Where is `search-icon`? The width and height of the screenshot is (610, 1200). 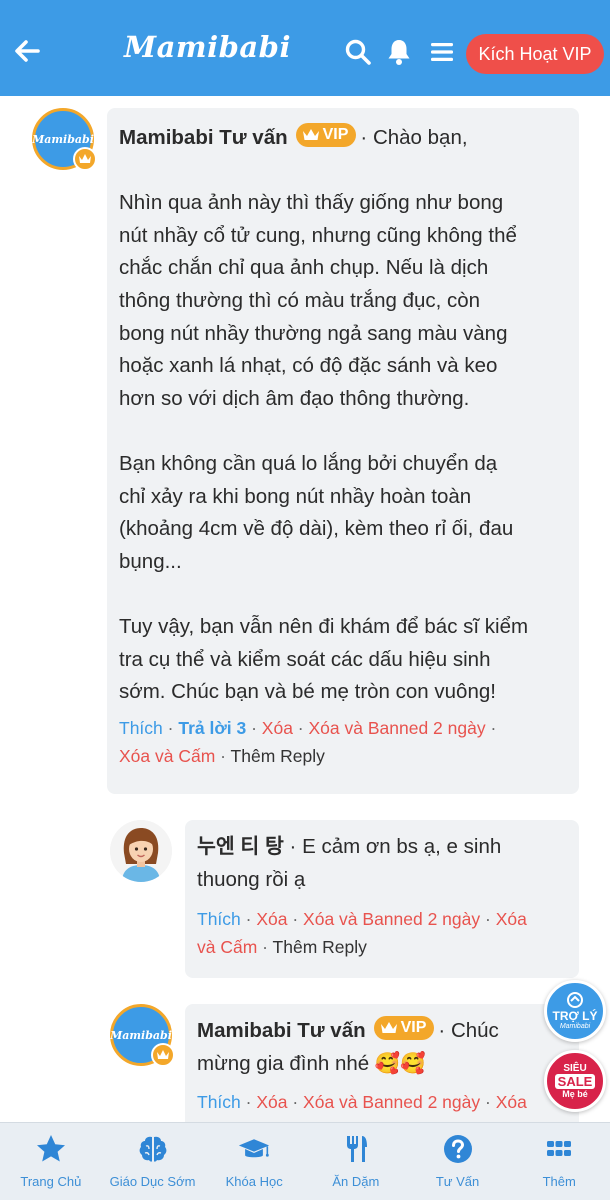
search-icon is located at coordinates (358, 52).